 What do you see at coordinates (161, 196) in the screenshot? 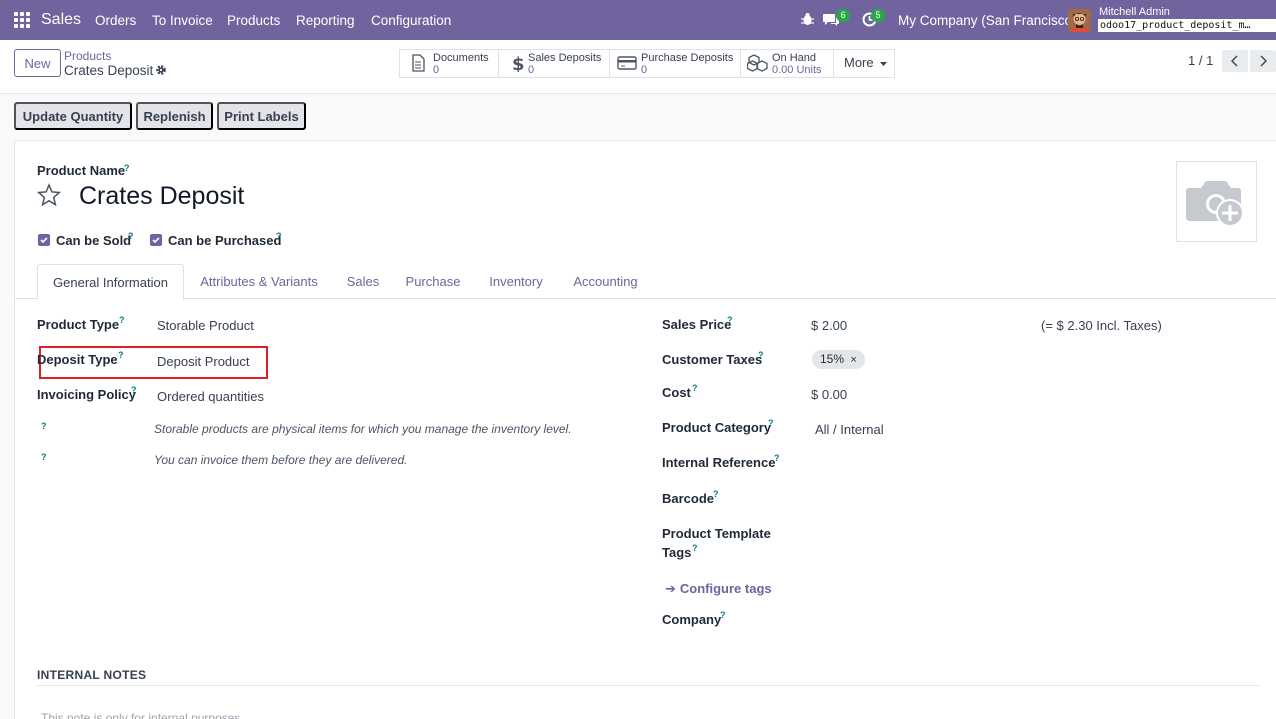
I see `product-name-field: Crates Deposit` at bounding box center [161, 196].